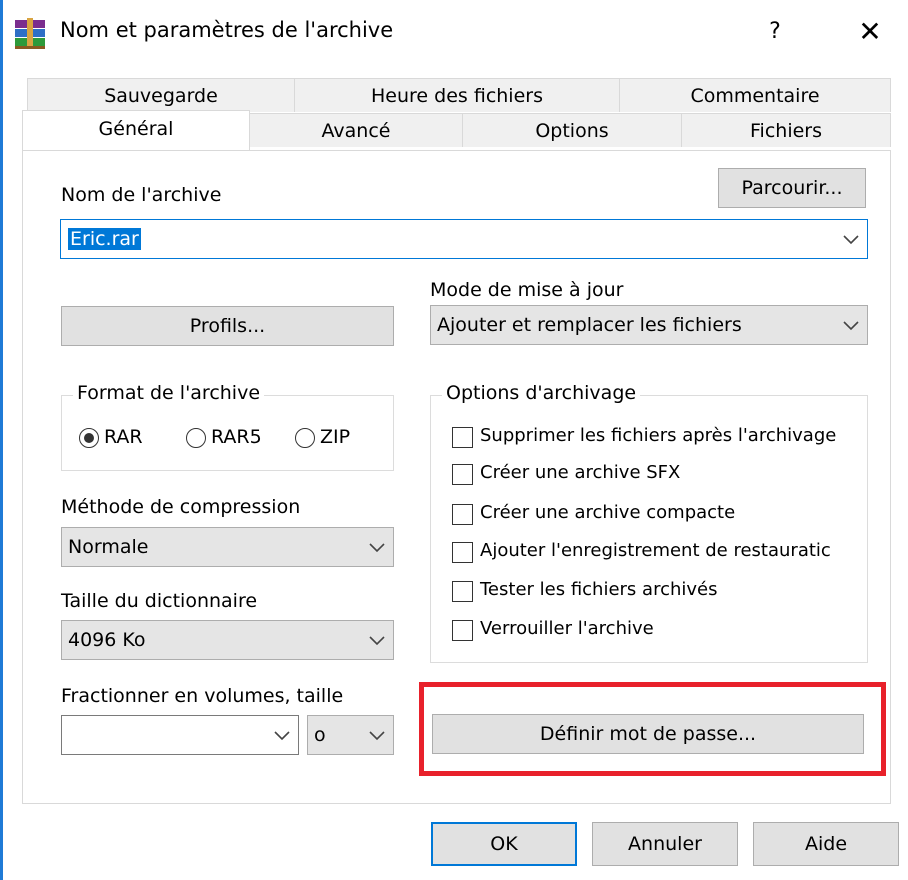 Image resolution: width=908 pixels, height=880 pixels. Describe the element at coordinates (123, 437) in the screenshot. I see `radio-rar-label: RAR` at that location.